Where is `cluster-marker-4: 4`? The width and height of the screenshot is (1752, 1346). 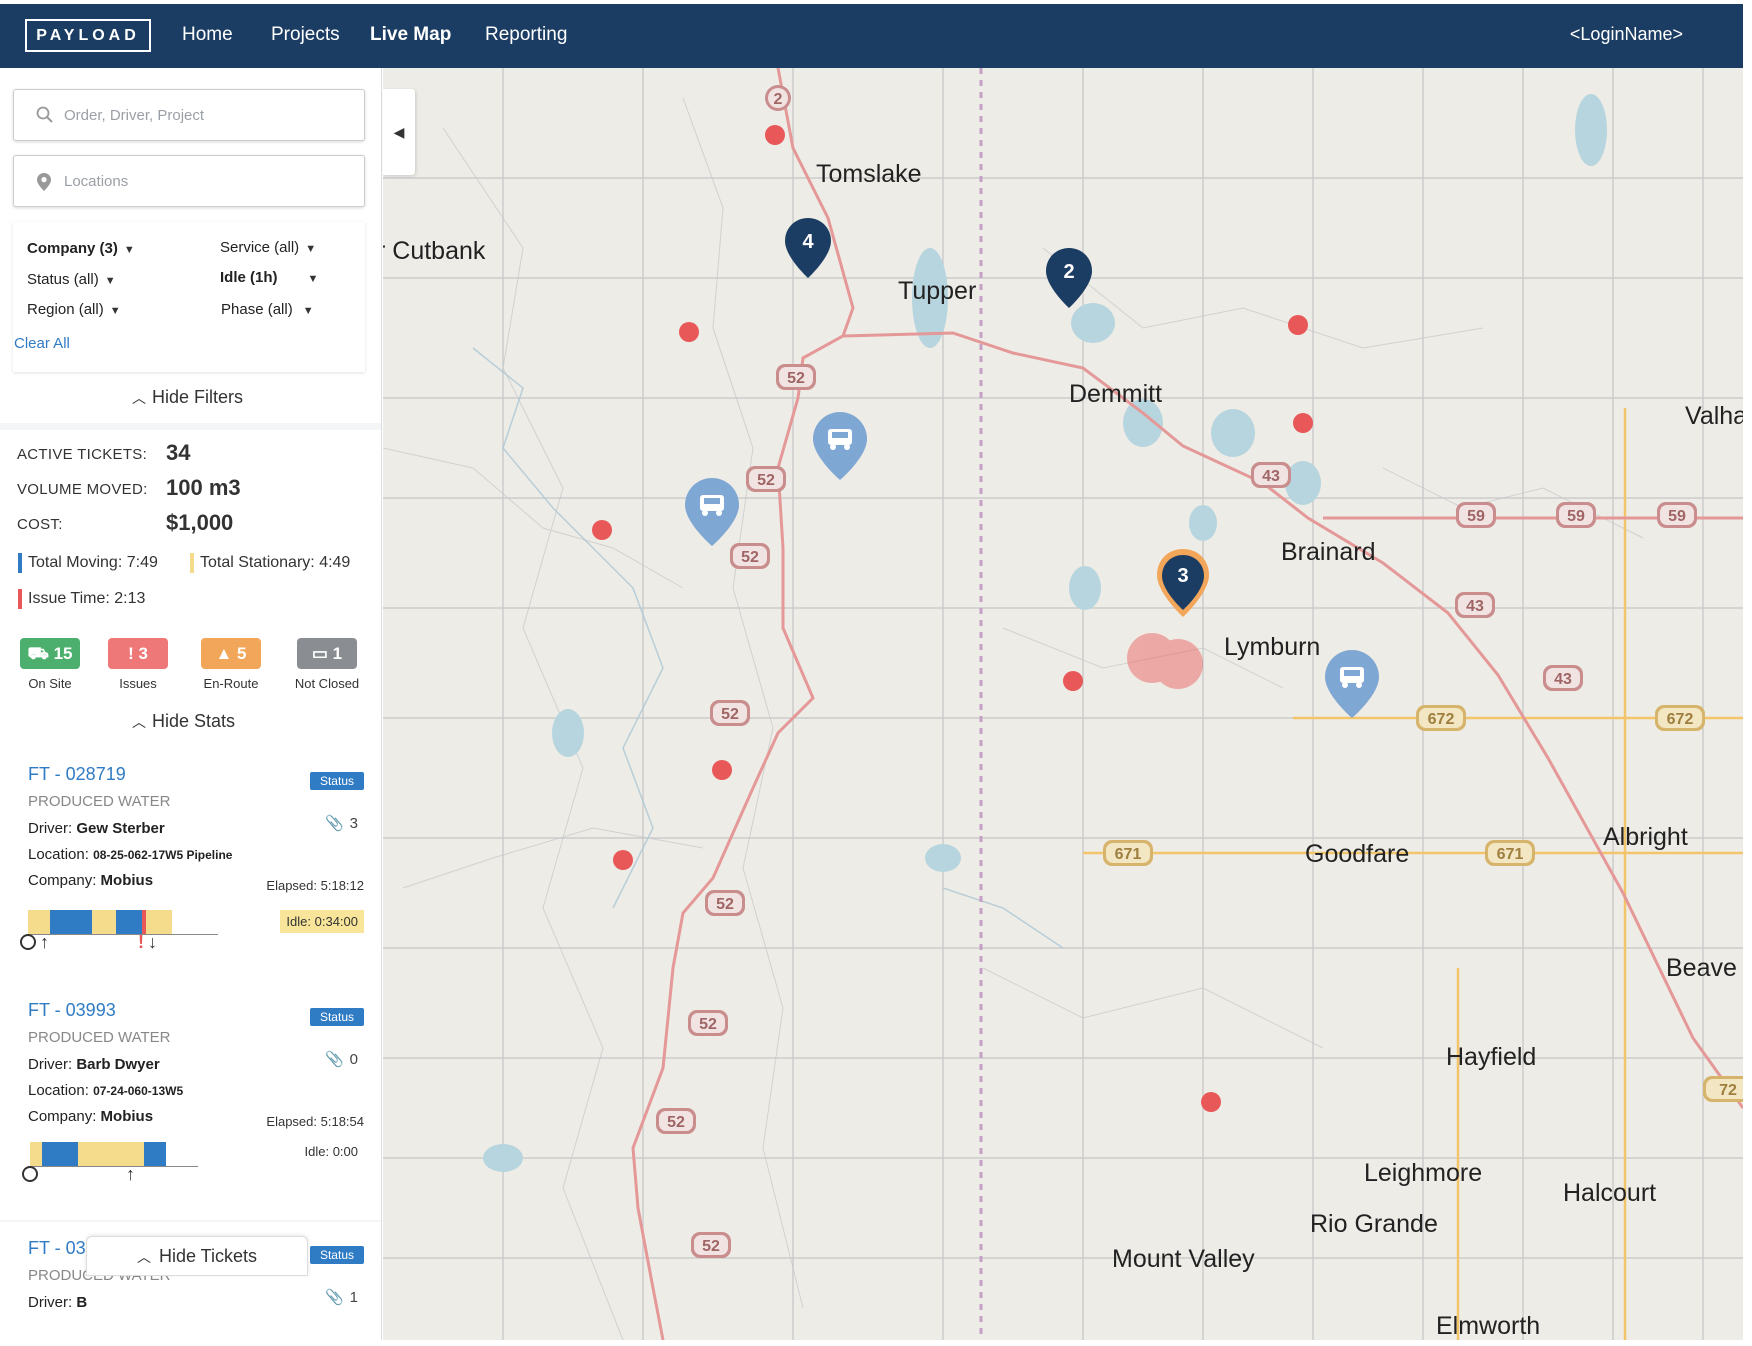 cluster-marker-4: 4 is located at coordinates (808, 248).